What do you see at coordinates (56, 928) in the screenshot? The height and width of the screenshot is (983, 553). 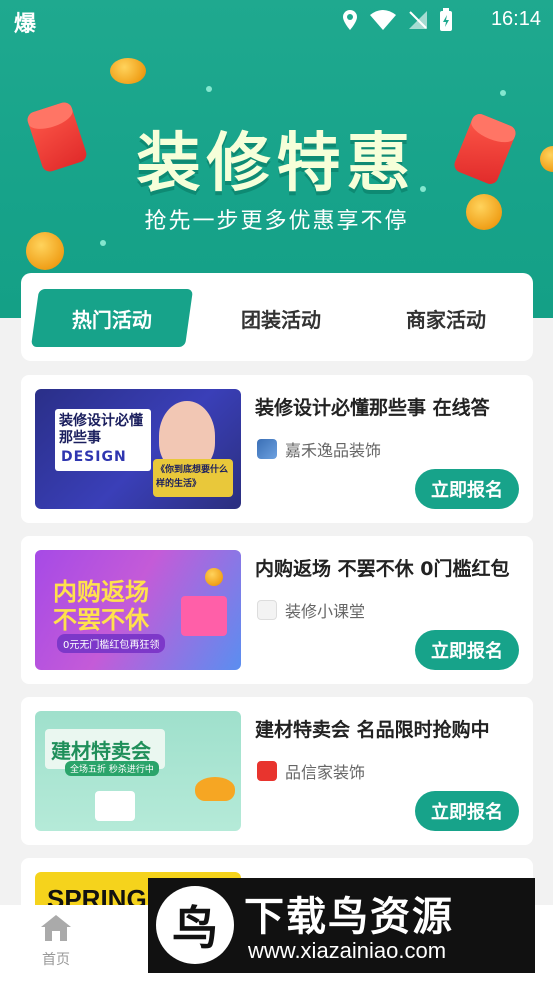 I see `home-icon` at bounding box center [56, 928].